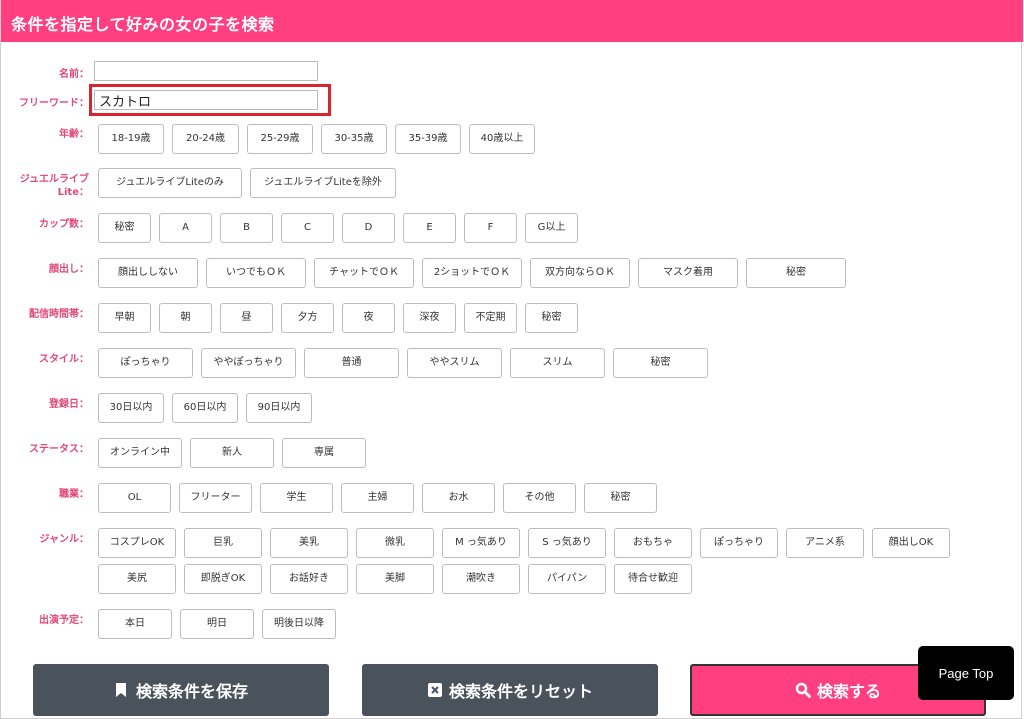 The height and width of the screenshot is (719, 1024). Describe the element at coordinates (124, 318) in the screenshot. I see `time-option-button: 早朝` at that location.